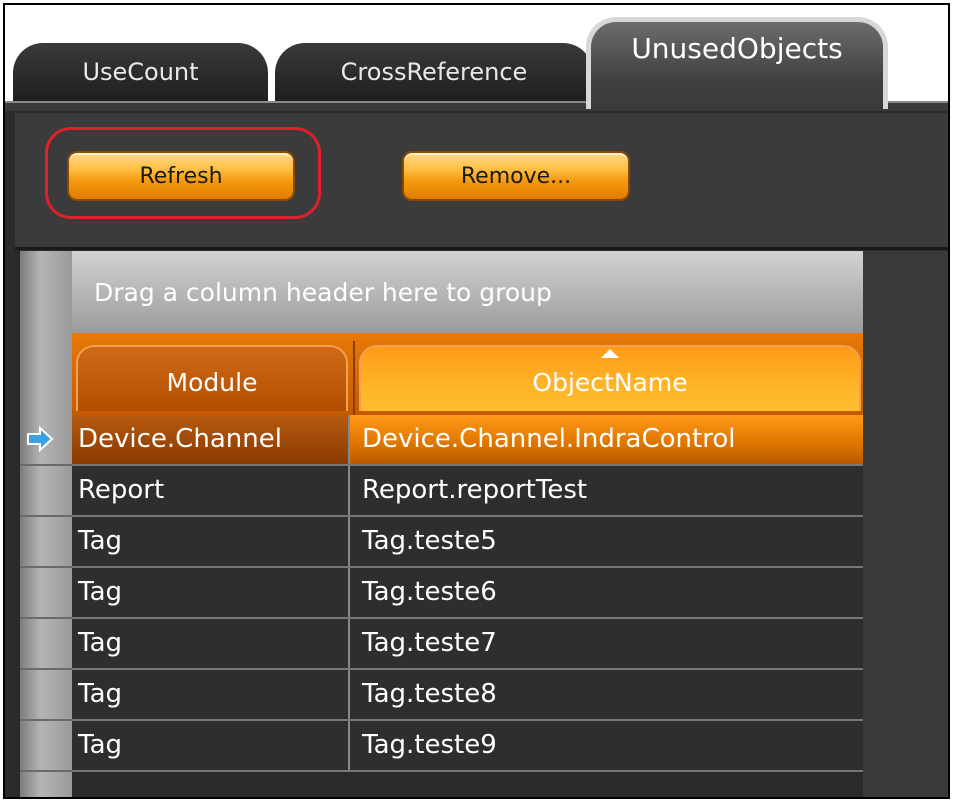  I want to click on column-header-label: ObjectName, so click(610, 382).